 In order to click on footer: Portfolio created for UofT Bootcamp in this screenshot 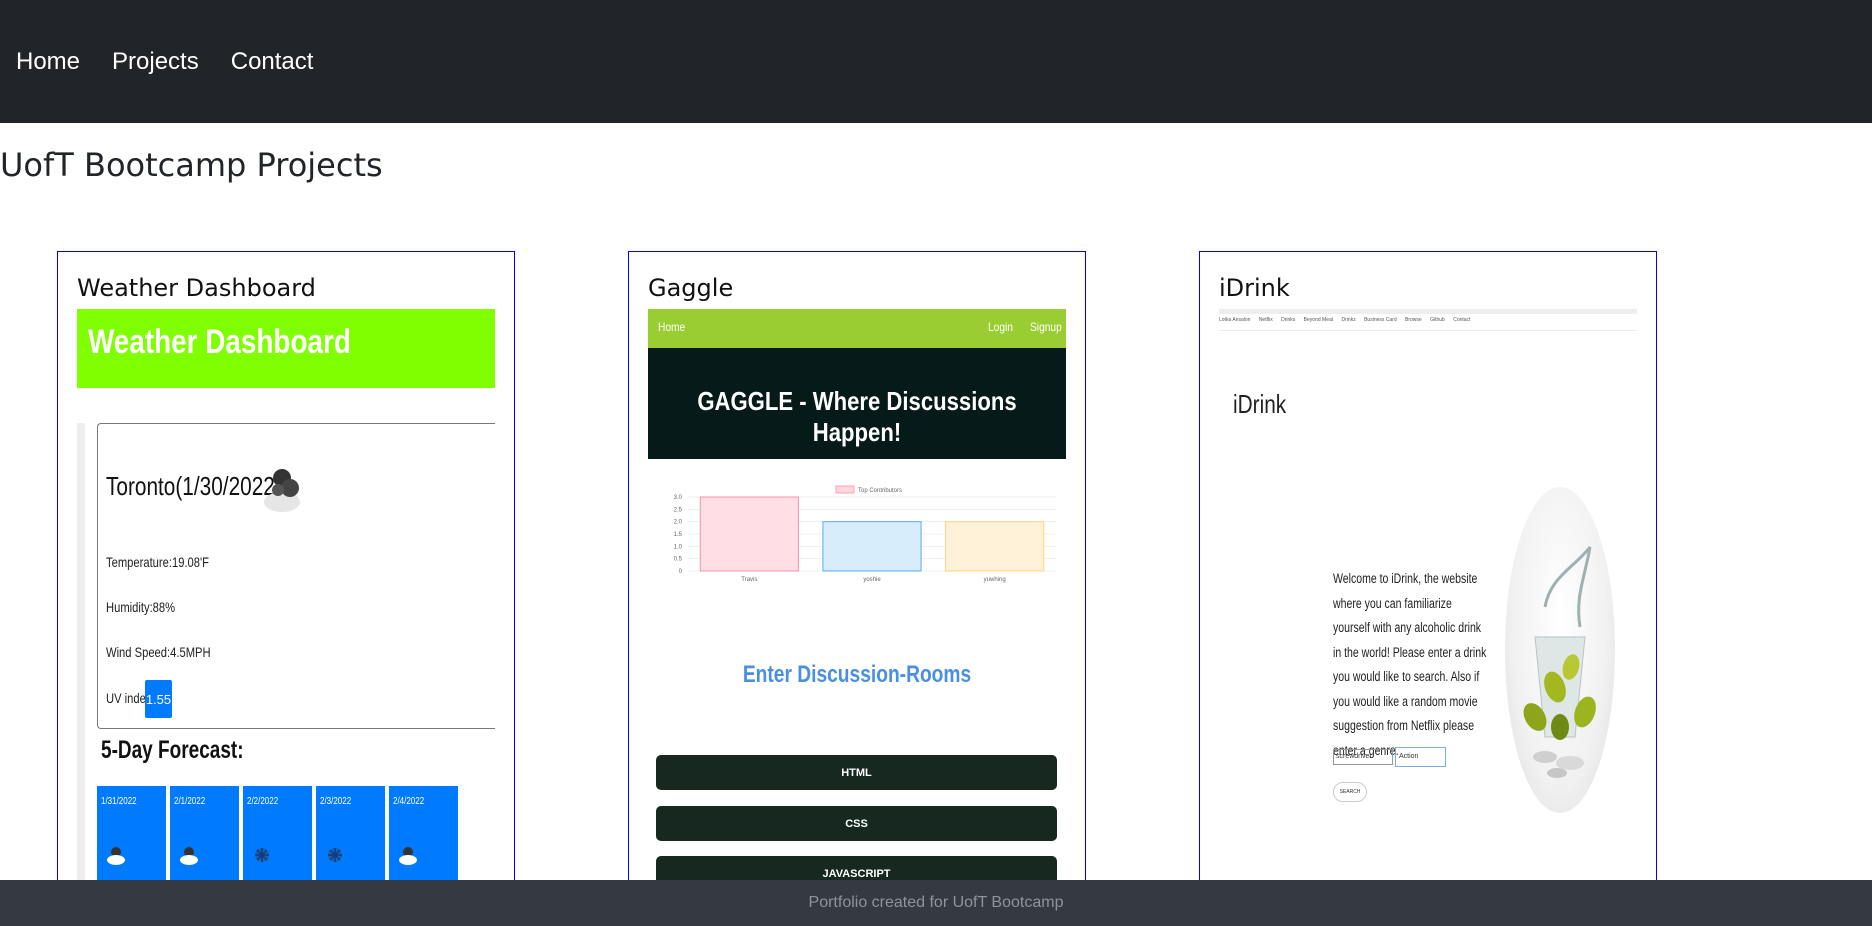, I will do `click(936, 903)`.